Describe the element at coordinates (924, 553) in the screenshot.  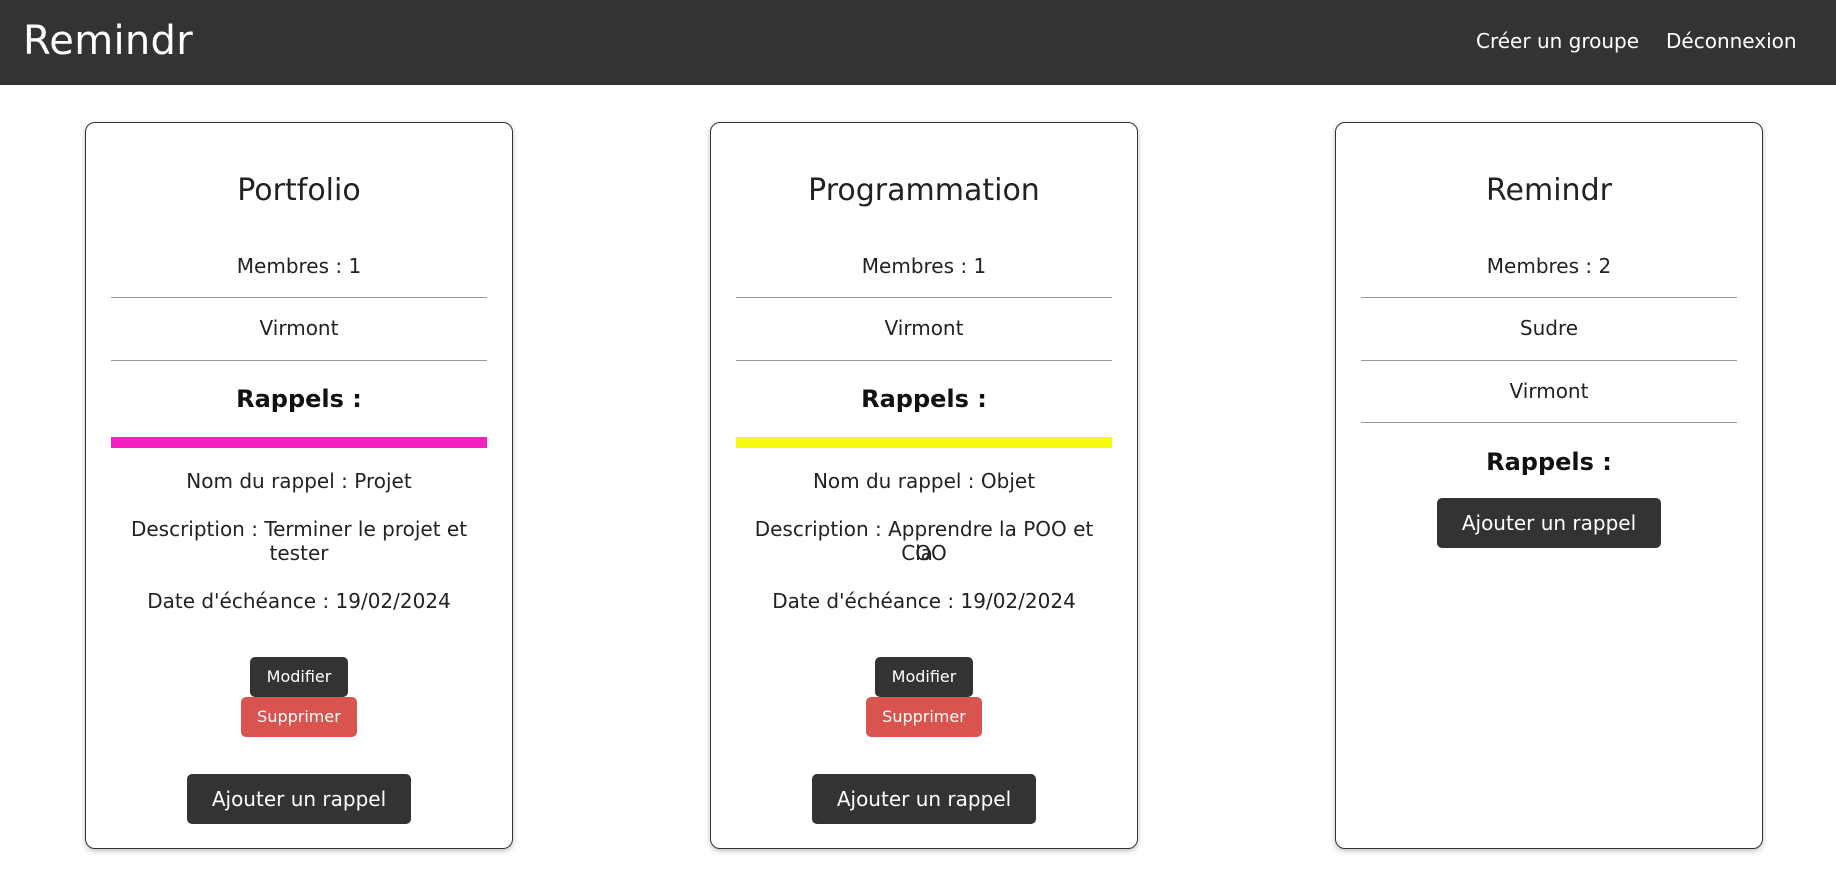
I see `reminder-description-line2: COO` at that location.